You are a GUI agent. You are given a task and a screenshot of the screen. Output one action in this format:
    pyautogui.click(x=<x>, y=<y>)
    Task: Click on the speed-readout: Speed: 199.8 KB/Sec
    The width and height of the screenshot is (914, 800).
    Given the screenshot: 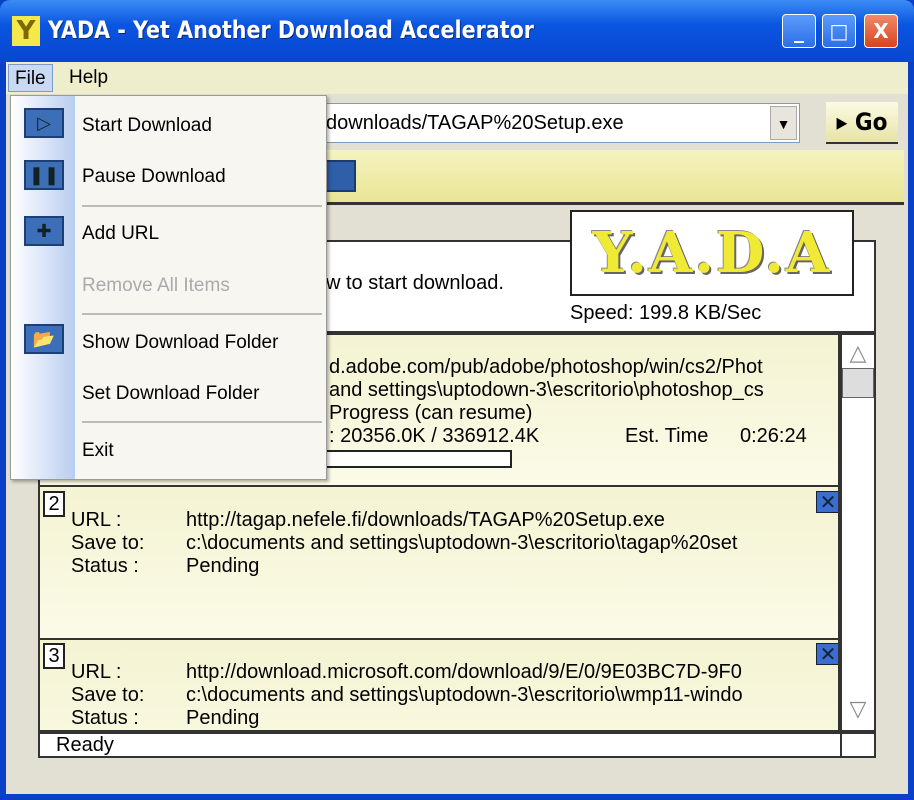 What is the action you would take?
    pyautogui.click(x=666, y=313)
    